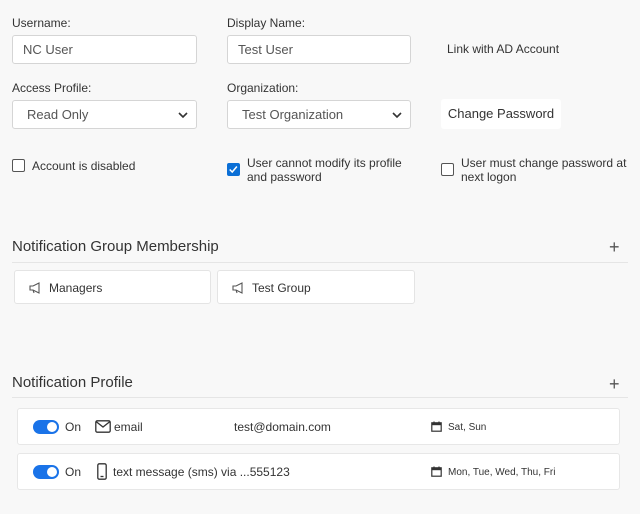  Describe the element at coordinates (201, 472) in the screenshot. I see `profile-channel: text message (sms) via ...555123` at that location.